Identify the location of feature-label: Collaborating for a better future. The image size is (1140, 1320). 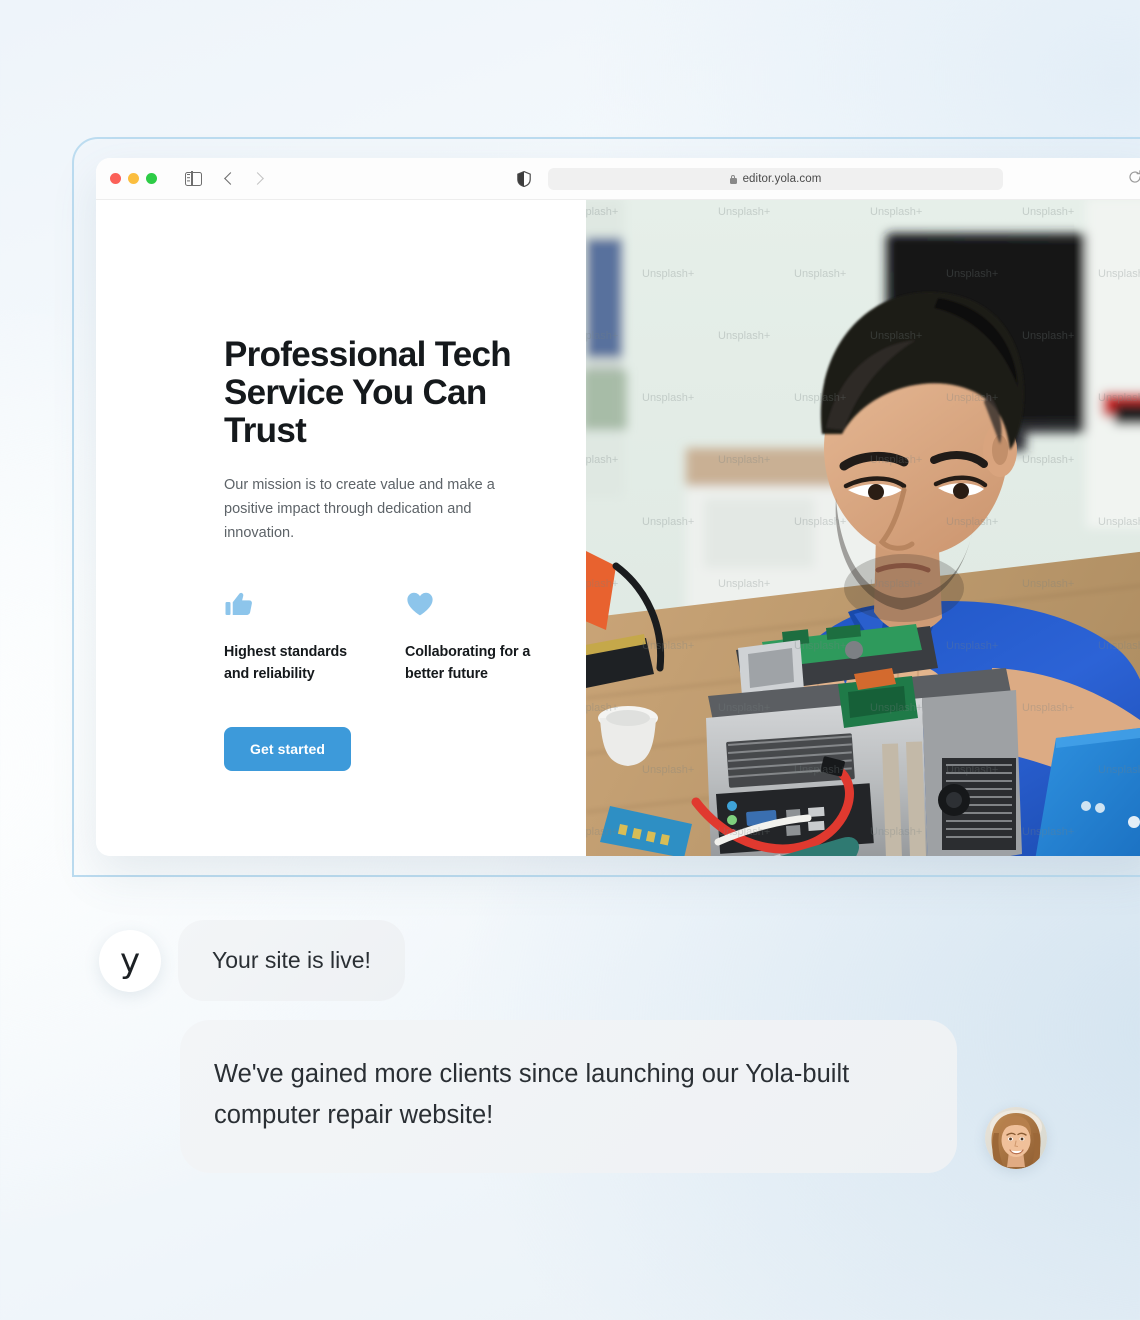
(468, 663).